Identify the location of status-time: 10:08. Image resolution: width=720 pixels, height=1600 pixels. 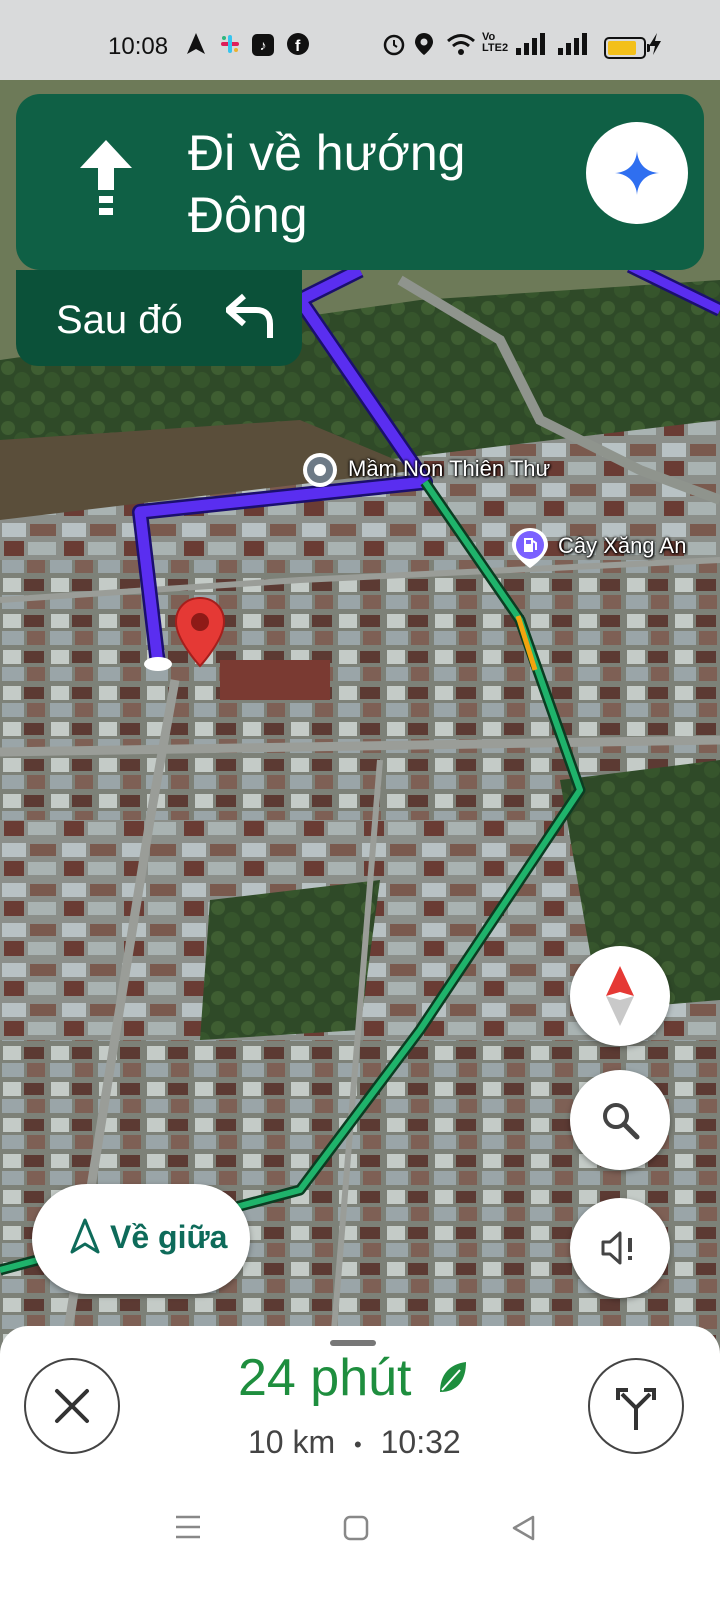
(138, 46).